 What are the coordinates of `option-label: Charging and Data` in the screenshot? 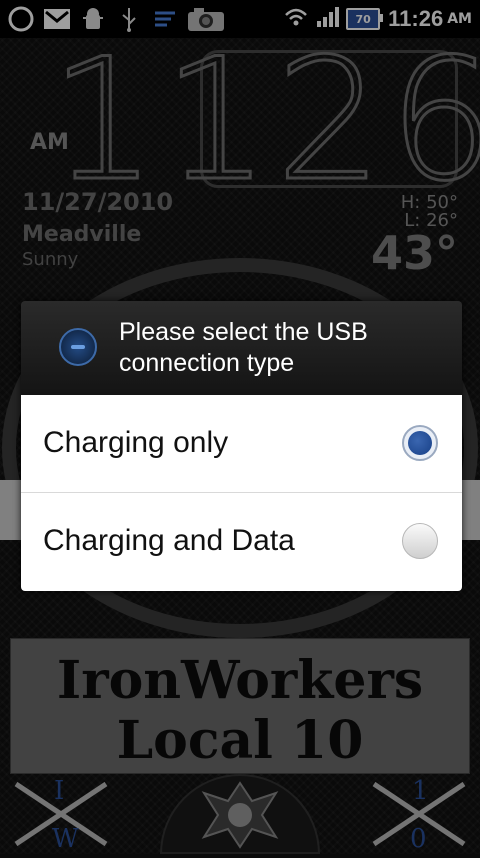 It's located at (169, 540).